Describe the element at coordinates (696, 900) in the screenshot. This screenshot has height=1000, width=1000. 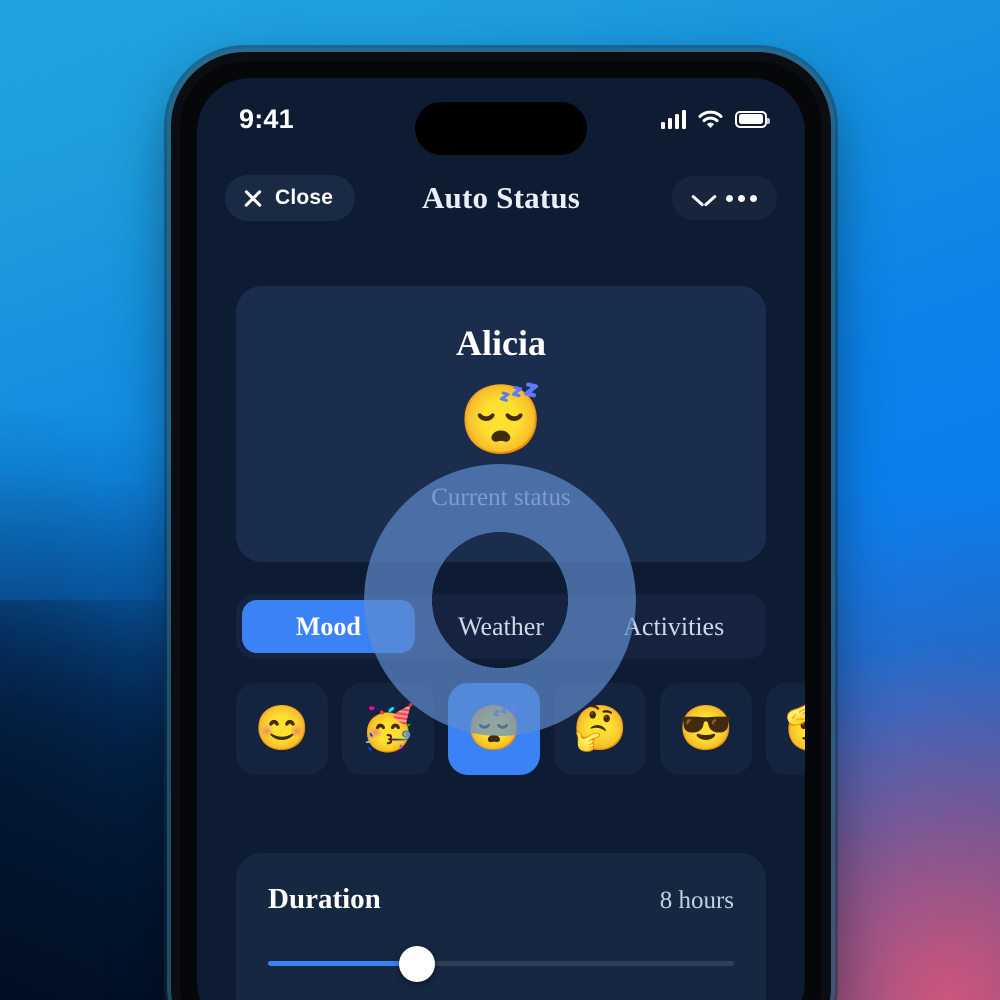
I see `duration-value: 8 hours` at that location.